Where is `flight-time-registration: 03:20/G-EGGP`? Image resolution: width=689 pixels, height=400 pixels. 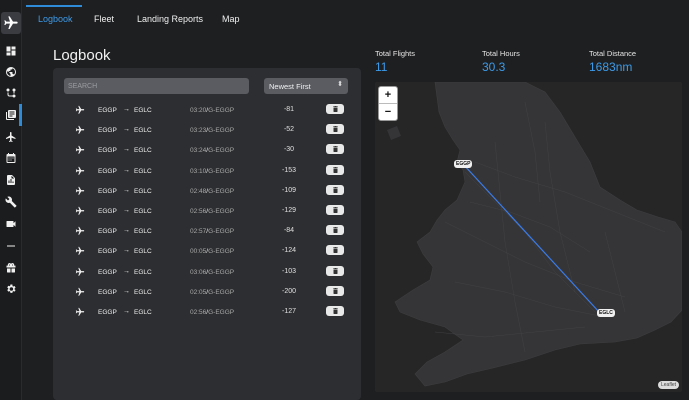 flight-time-registration: 03:20/G-EGGP is located at coordinates (212, 110).